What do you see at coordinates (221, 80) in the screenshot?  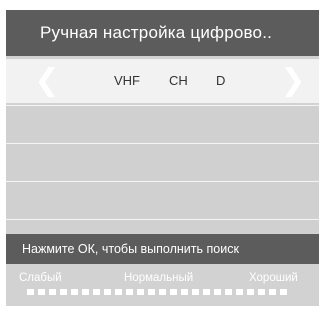 I see `channel-value: D` at bounding box center [221, 80].